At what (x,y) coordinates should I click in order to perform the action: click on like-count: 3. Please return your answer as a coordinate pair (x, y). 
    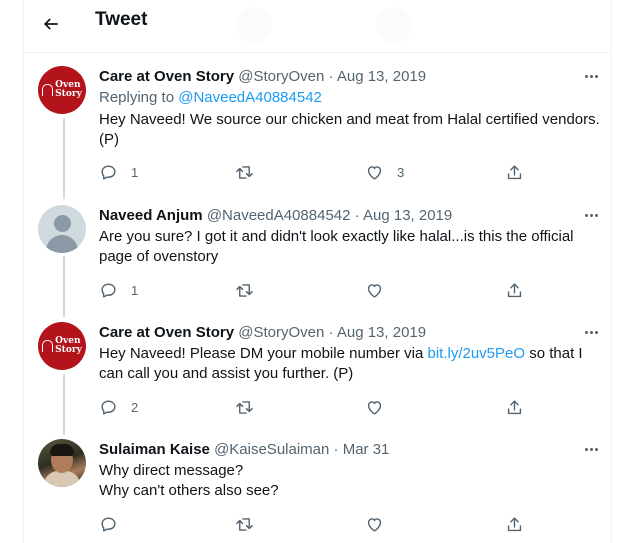
    Looking at the image, I should click on (401, 172).